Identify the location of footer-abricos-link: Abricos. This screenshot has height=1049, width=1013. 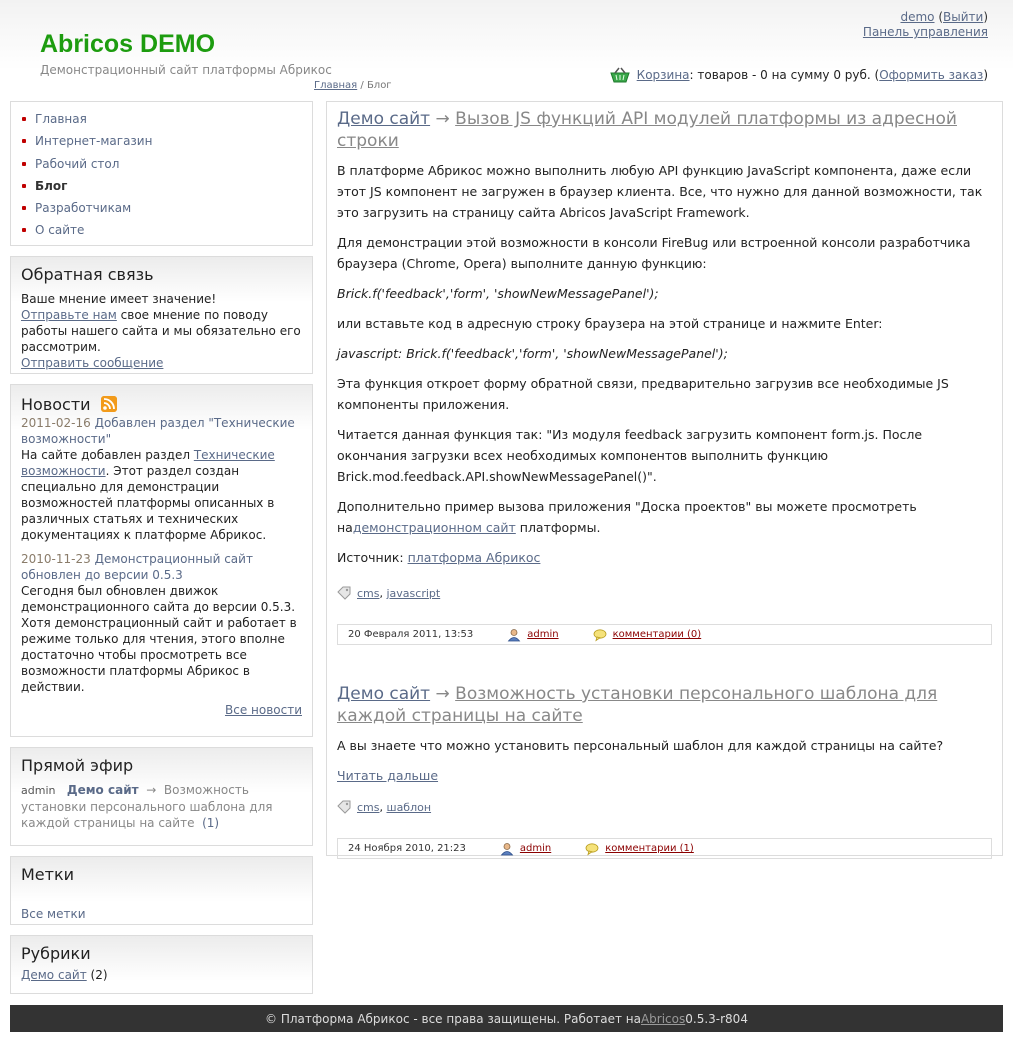
(663, 1019).